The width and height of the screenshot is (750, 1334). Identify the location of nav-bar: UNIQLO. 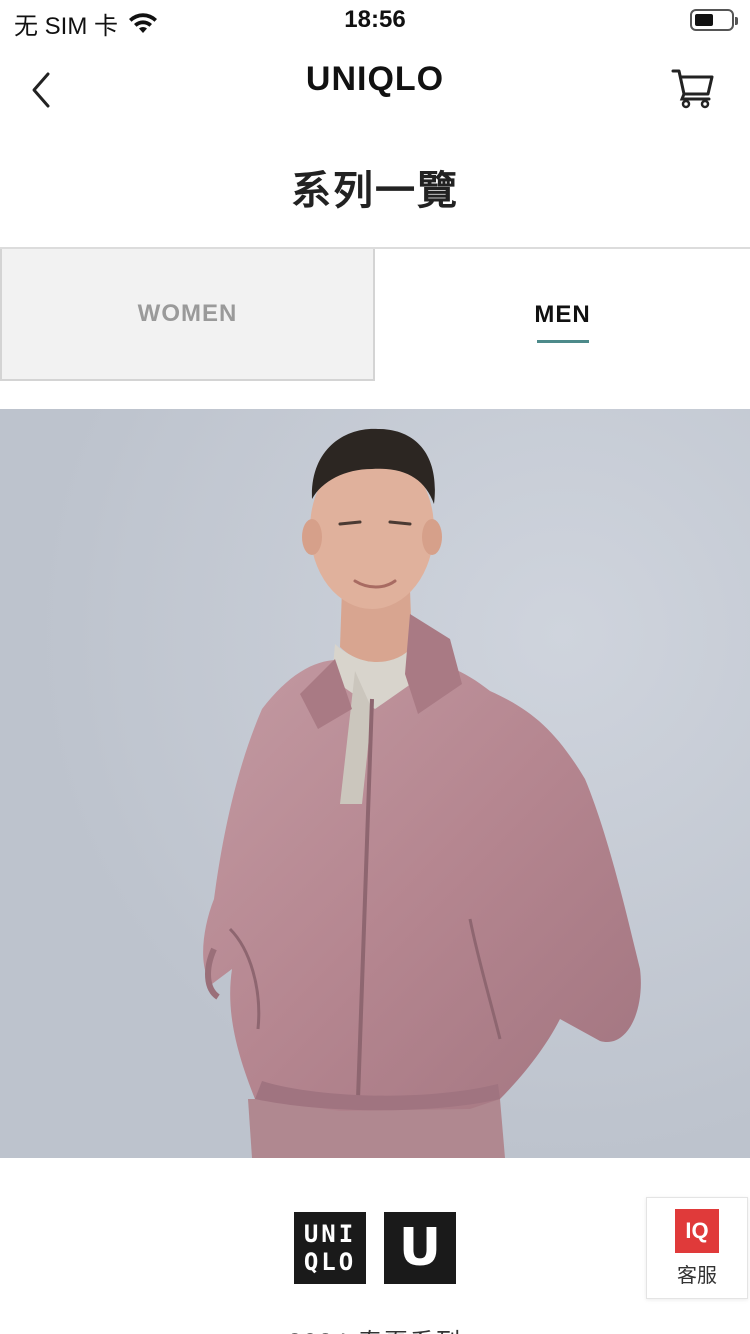
(375, 88).